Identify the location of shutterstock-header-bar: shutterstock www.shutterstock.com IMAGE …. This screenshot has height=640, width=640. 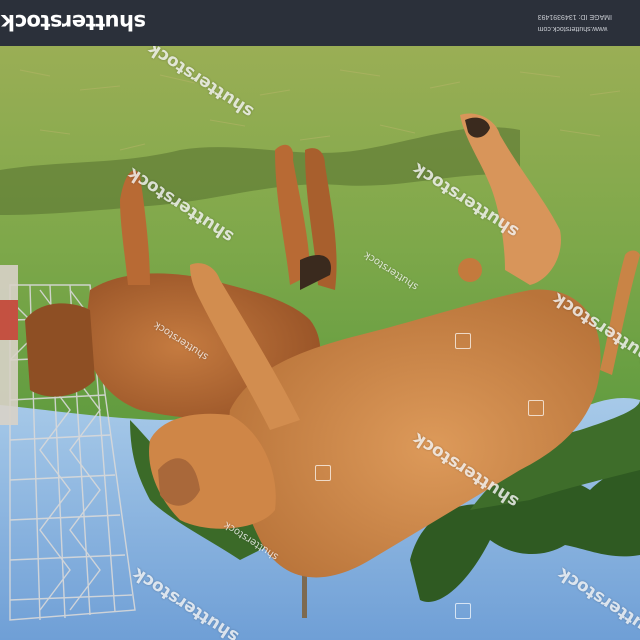
(320, 23).